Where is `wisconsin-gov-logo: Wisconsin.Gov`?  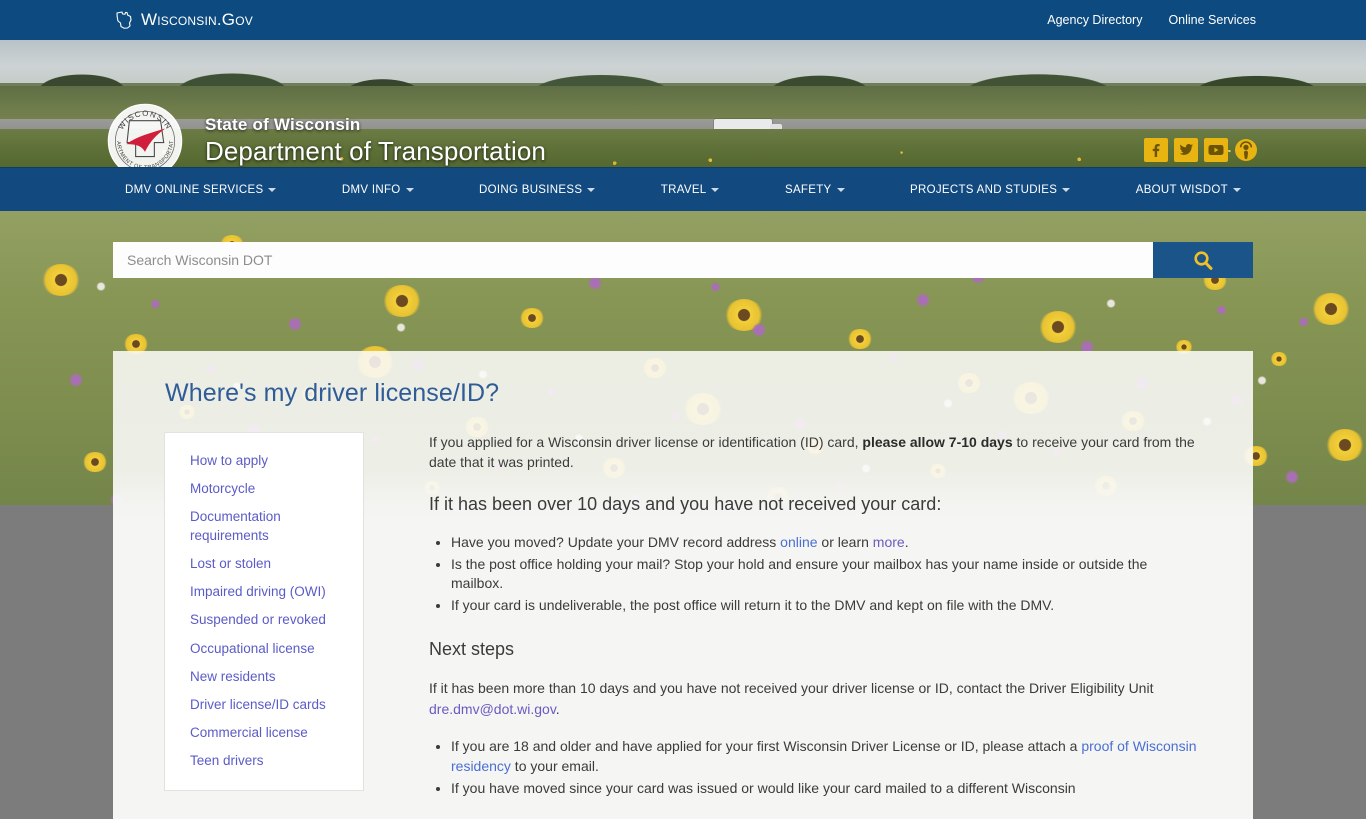
wisconsin-gov-logo: Wisconsin.Gov is located at coordinates (183, 20).